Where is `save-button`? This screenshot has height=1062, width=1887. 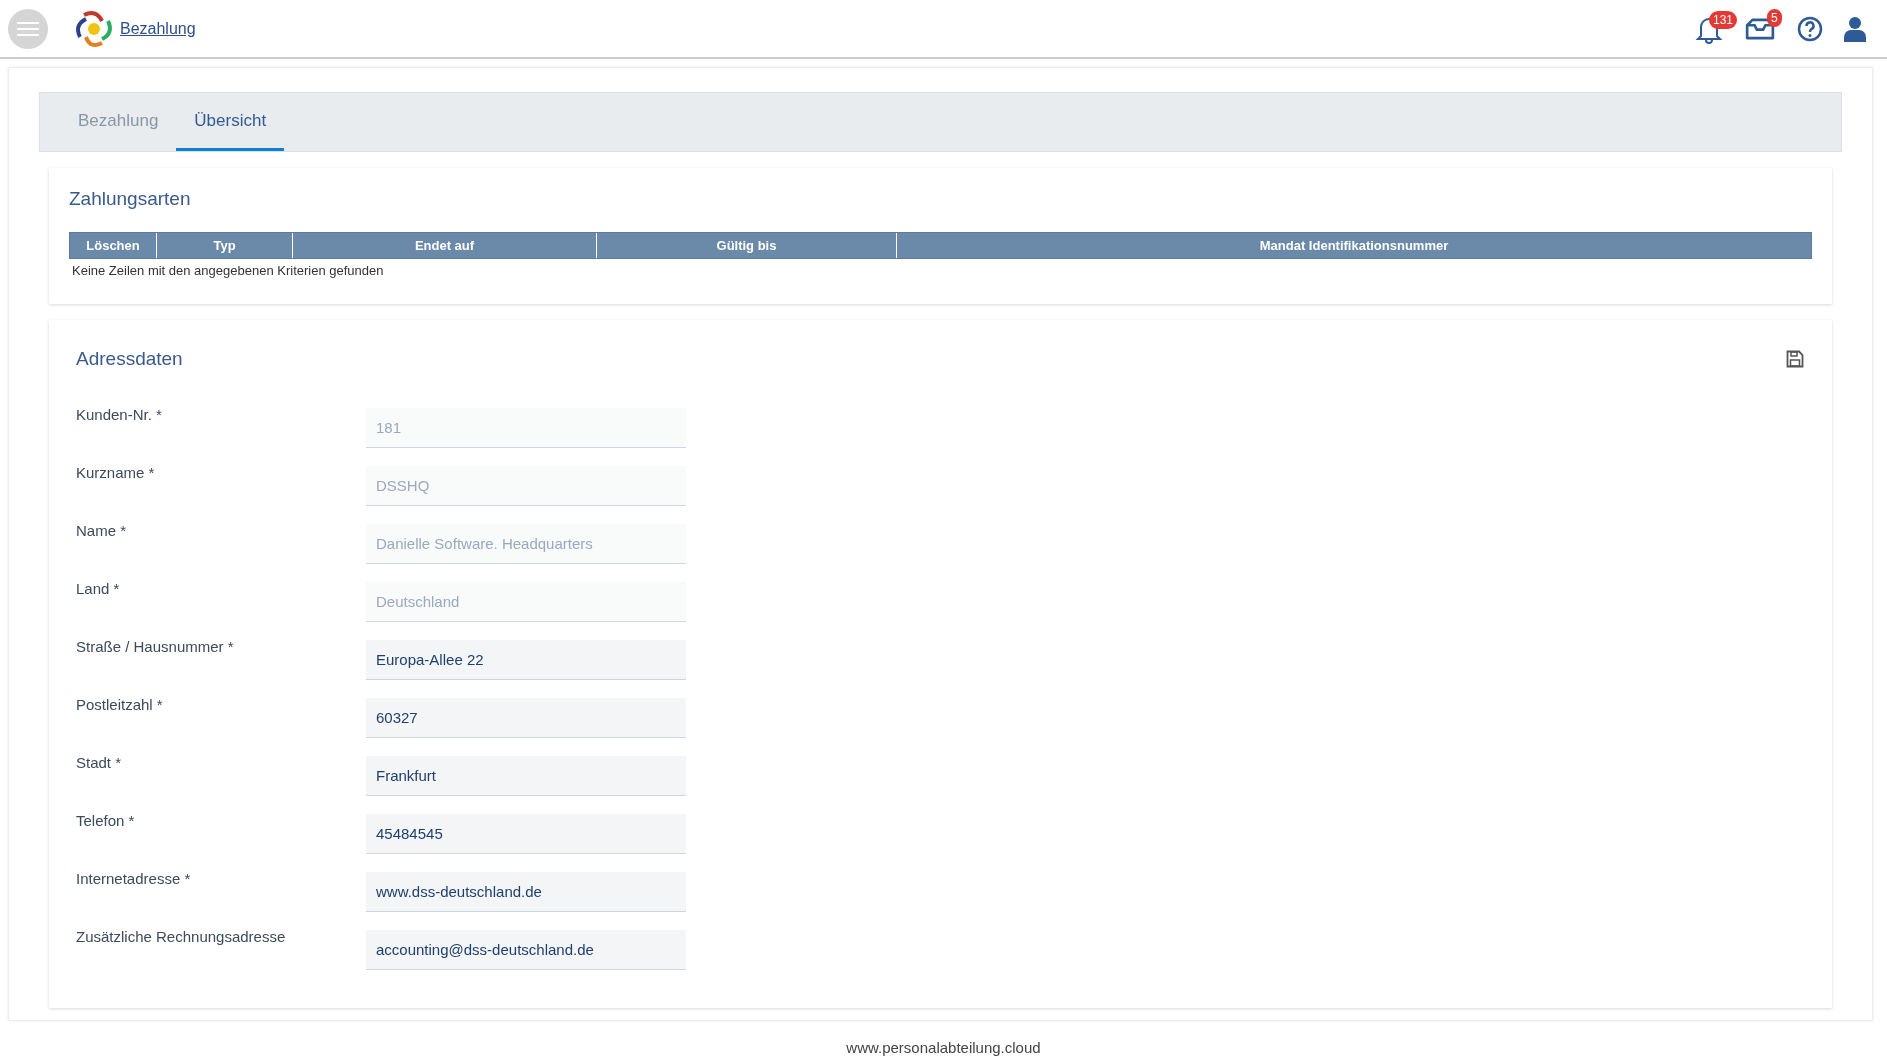 save-button is located at coordinates (1795, 359).